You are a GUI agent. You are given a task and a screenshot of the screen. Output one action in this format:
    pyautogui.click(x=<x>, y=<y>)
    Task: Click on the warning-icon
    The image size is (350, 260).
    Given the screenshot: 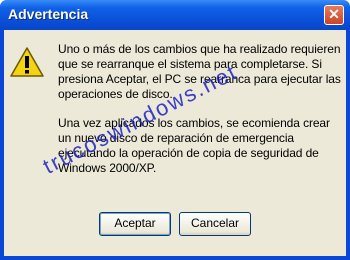 What is the action you would take?
    pyautogui.click(x=27, y=62)
    